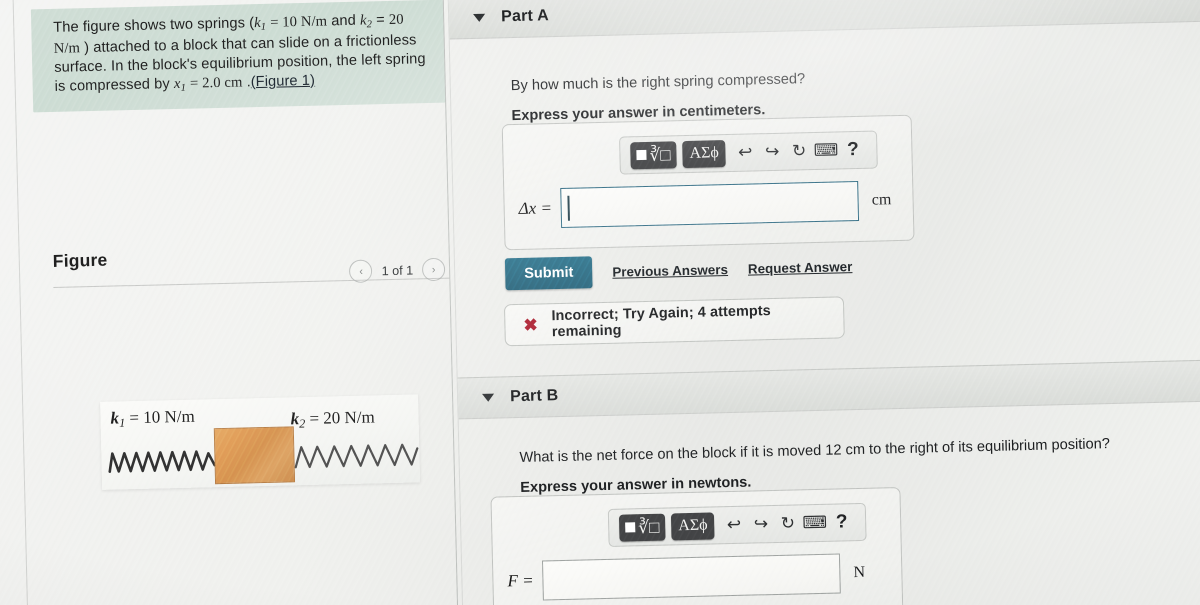 This screenshot has width=1200, height=605. I want to click on help-icon-b: ?, so click(842, 523).